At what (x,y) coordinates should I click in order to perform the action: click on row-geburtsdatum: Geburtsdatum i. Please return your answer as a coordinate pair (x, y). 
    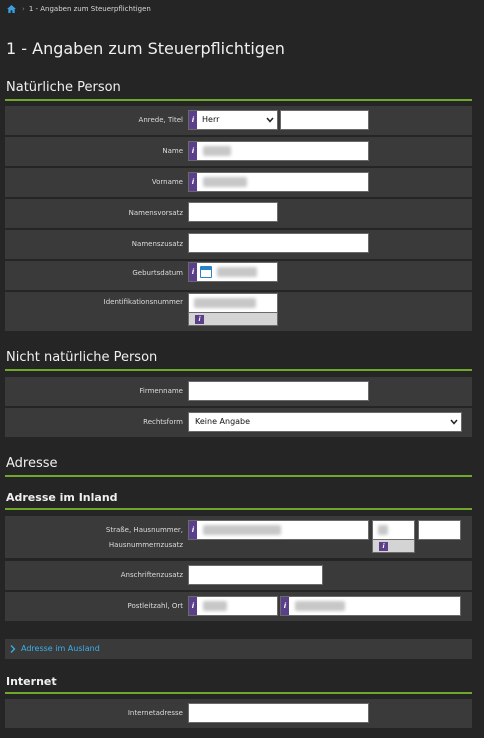
    Looking at the image, I should click on (238, 275).